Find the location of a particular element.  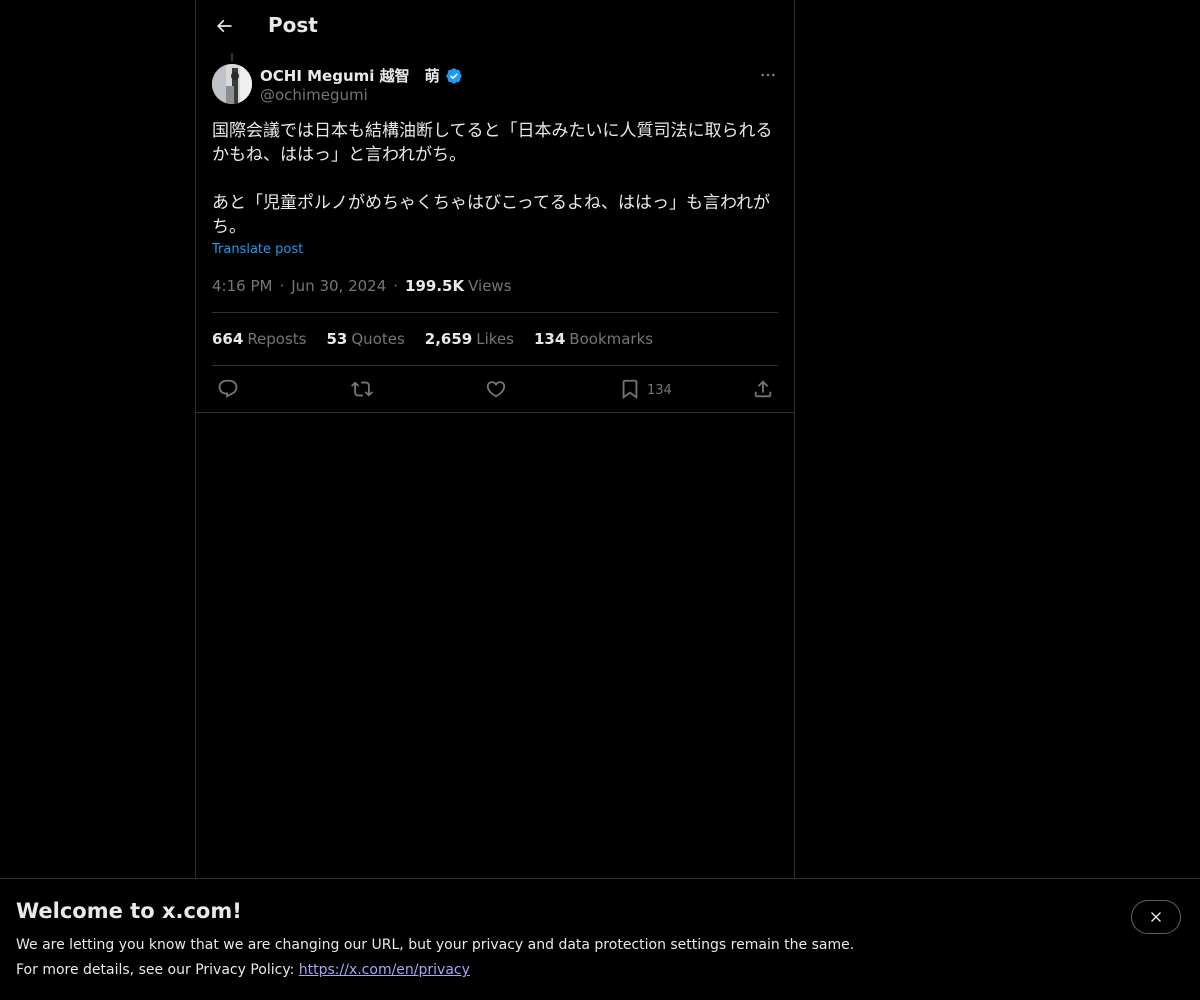

quotes-count: 53 is located at coordinates (337, 339).